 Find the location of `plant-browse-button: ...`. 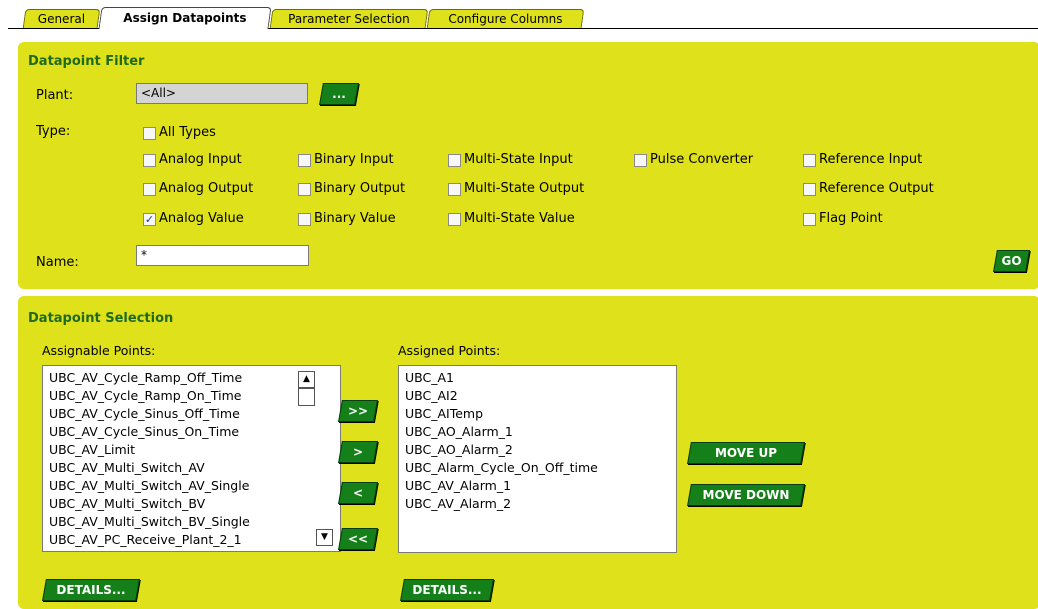

plant-browse-button: ... is located at coordinates (339, 94).